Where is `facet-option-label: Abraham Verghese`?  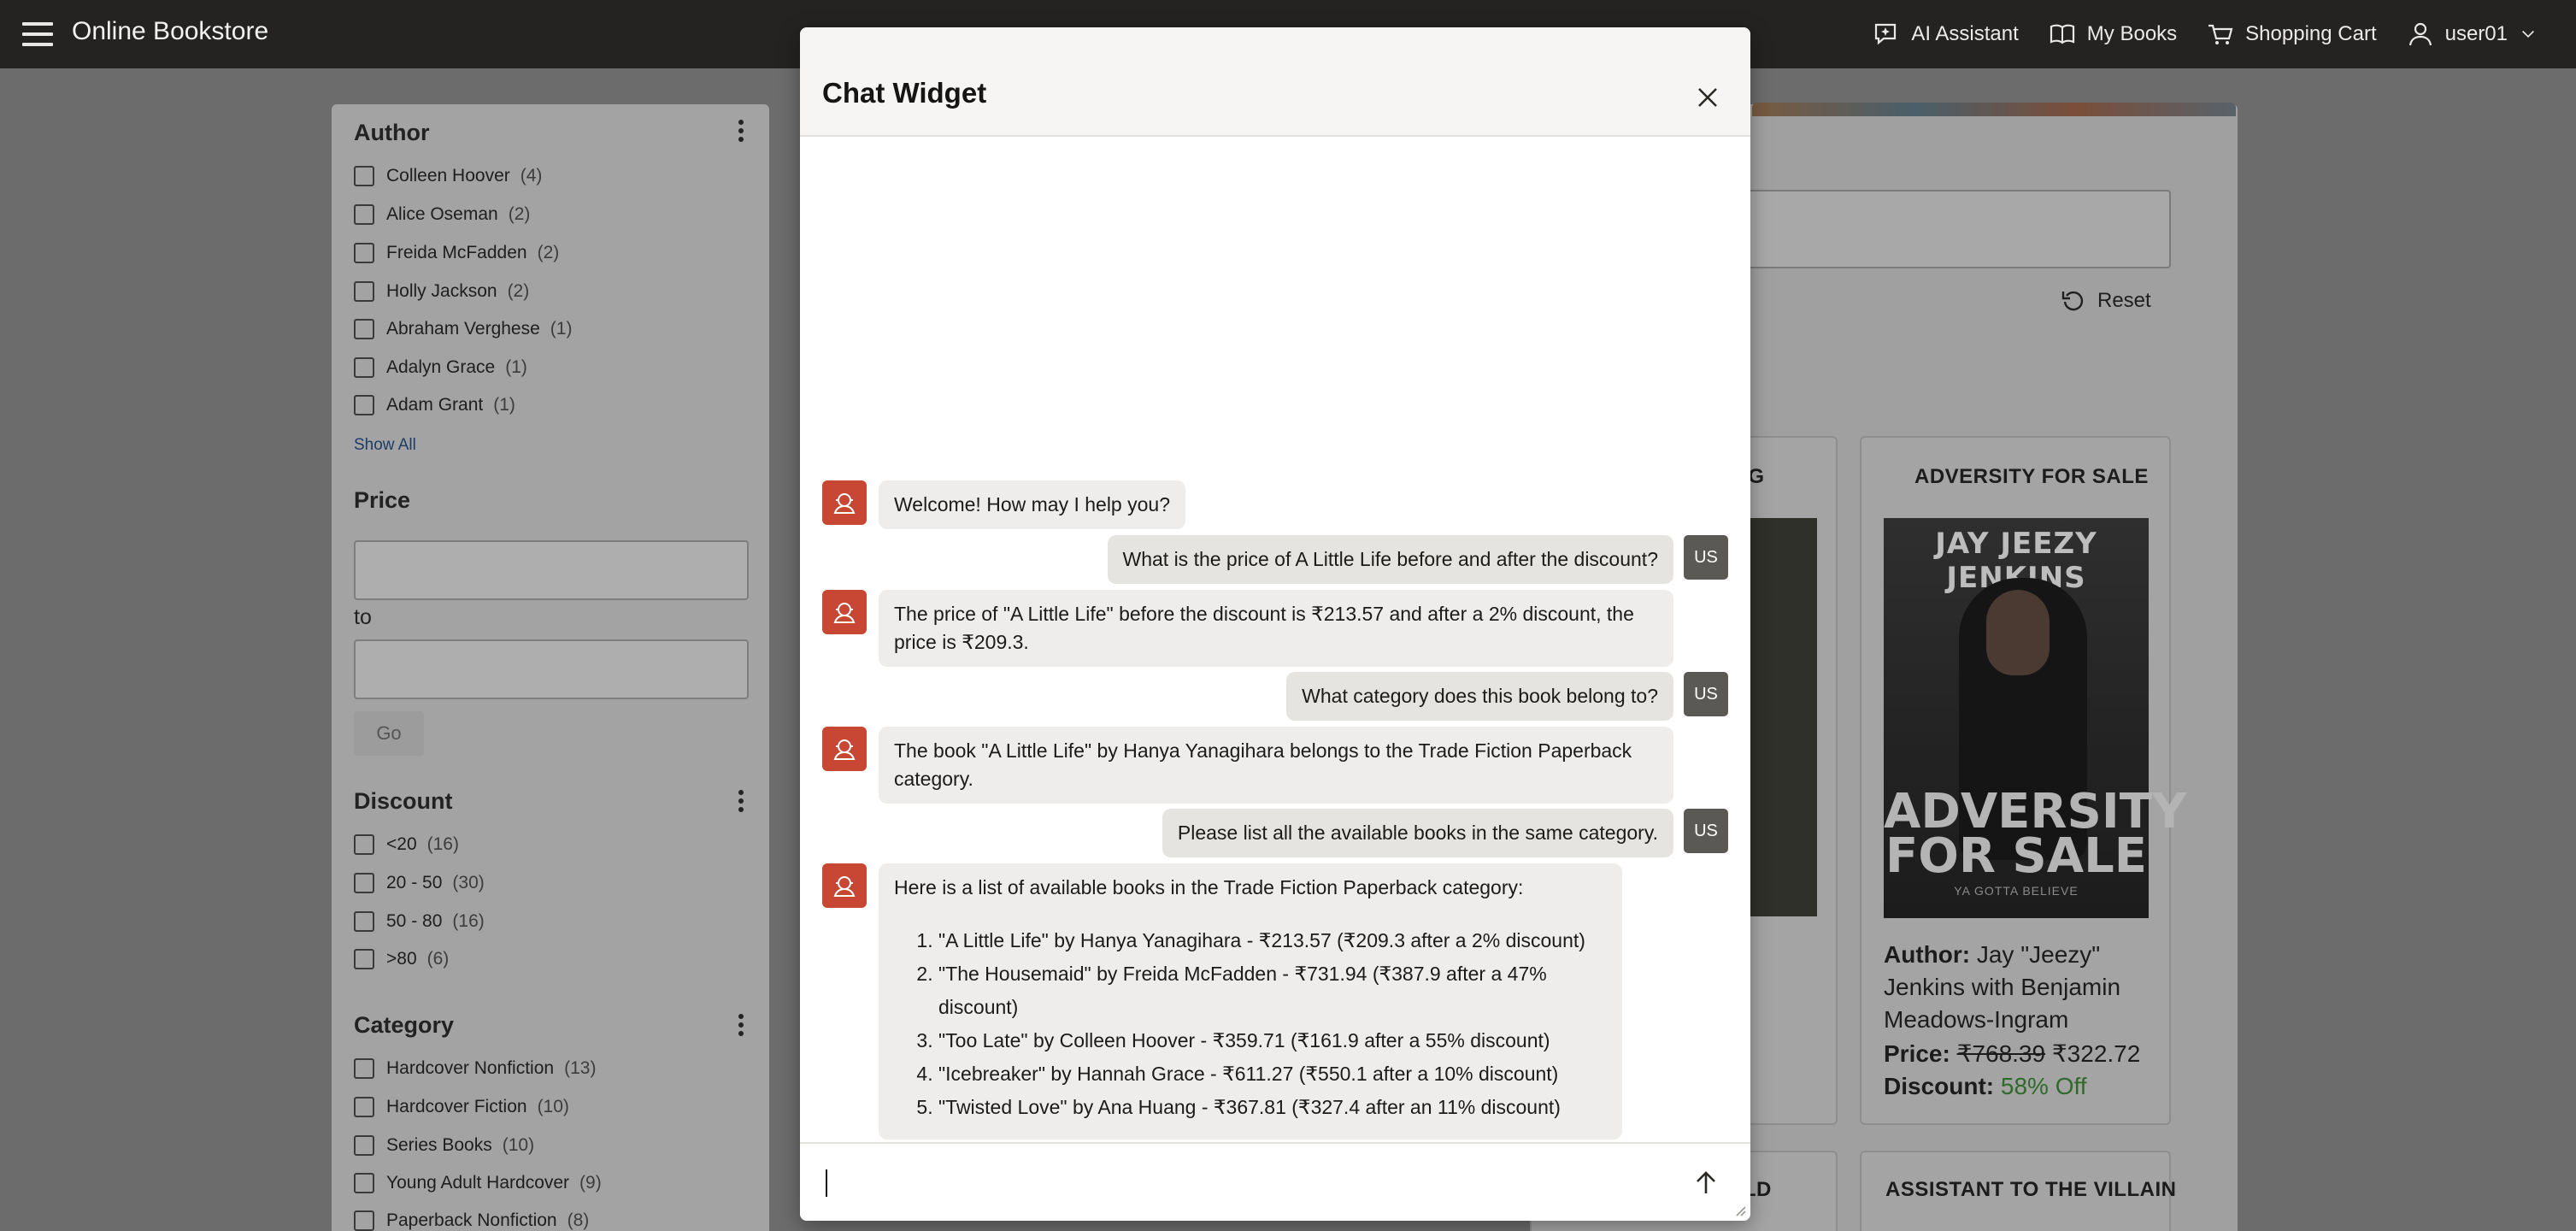
facet-option-label: Abraham Verghese is located at coordinates (463, 329).